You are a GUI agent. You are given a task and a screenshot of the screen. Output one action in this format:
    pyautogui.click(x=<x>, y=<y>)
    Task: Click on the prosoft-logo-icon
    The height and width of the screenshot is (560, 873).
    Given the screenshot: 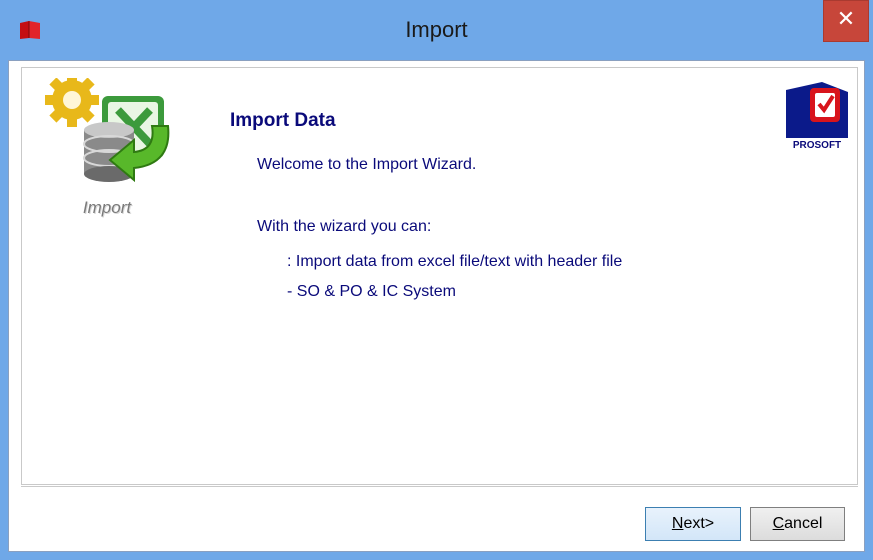 What is the action you would take?
    pyautogui.click(x=817, y=110)
    